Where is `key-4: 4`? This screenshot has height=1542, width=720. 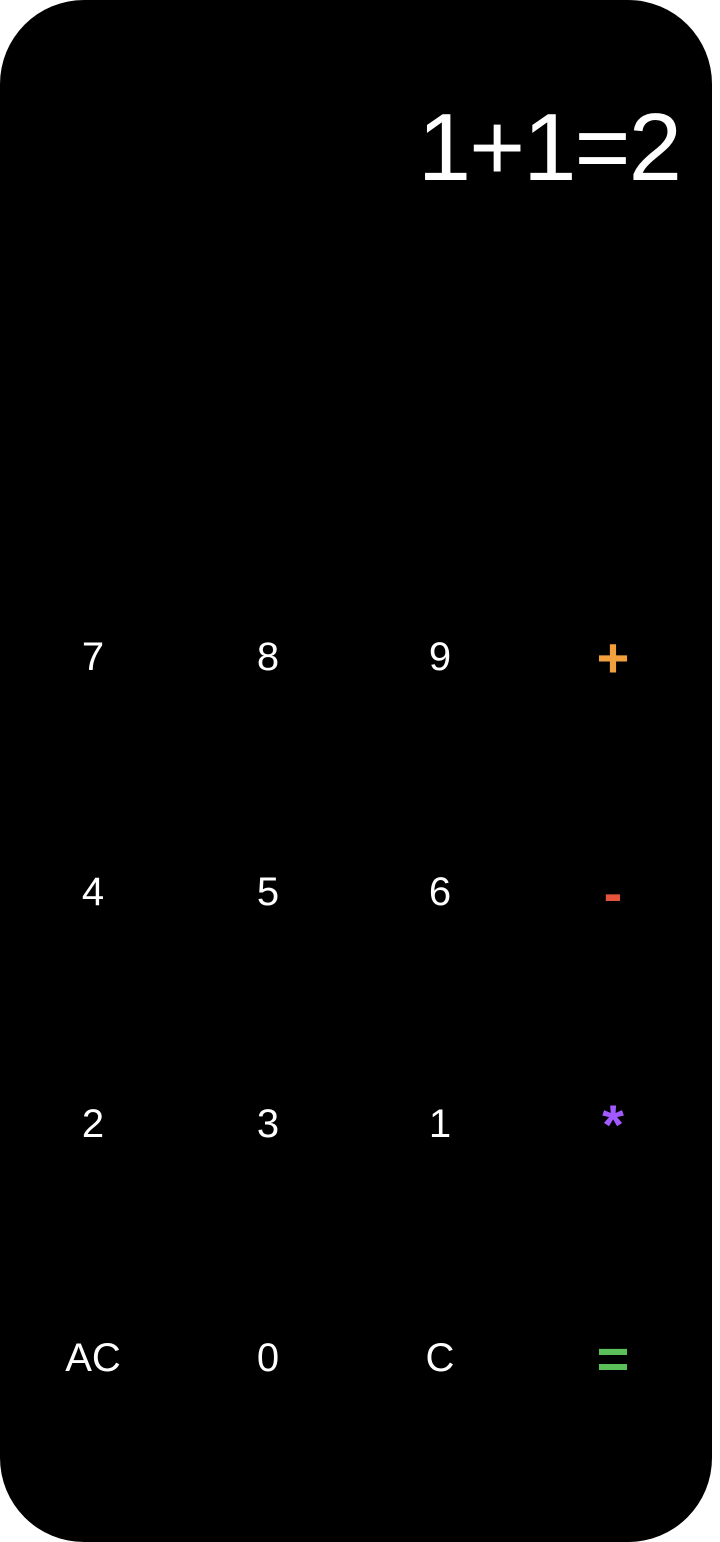
key-4: 4 is located at coordinates (93, 892).